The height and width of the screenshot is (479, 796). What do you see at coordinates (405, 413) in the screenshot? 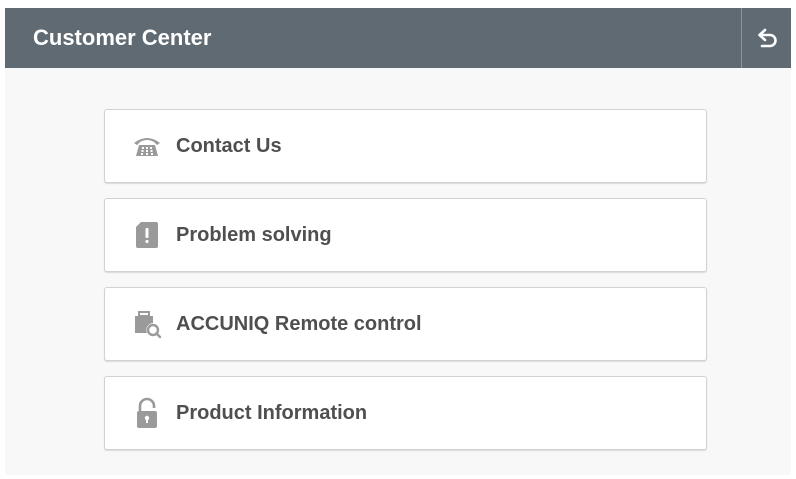
I see `product-information-button: Product Information` at bounding box center [405, 413].